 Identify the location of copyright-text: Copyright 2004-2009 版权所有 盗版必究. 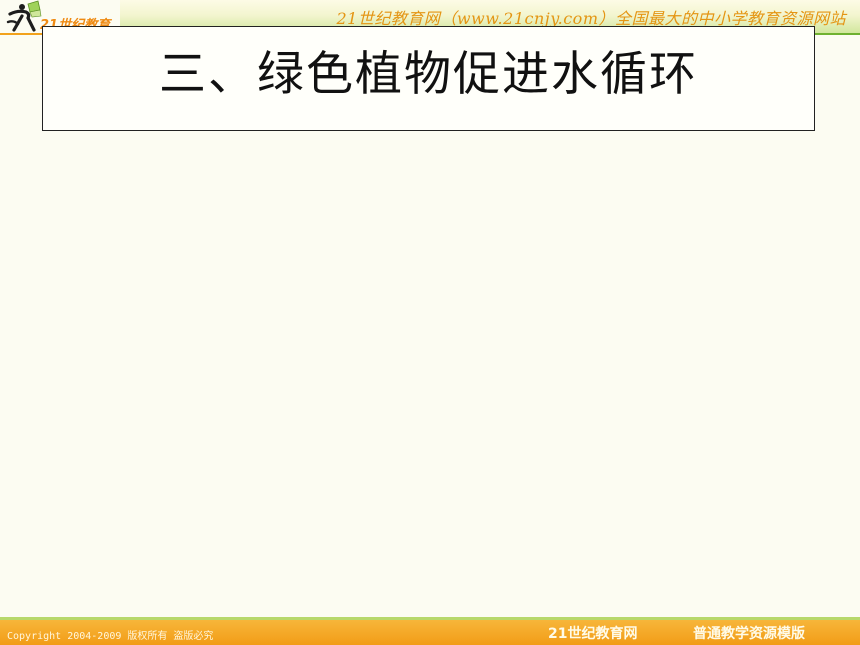
(110, 636).